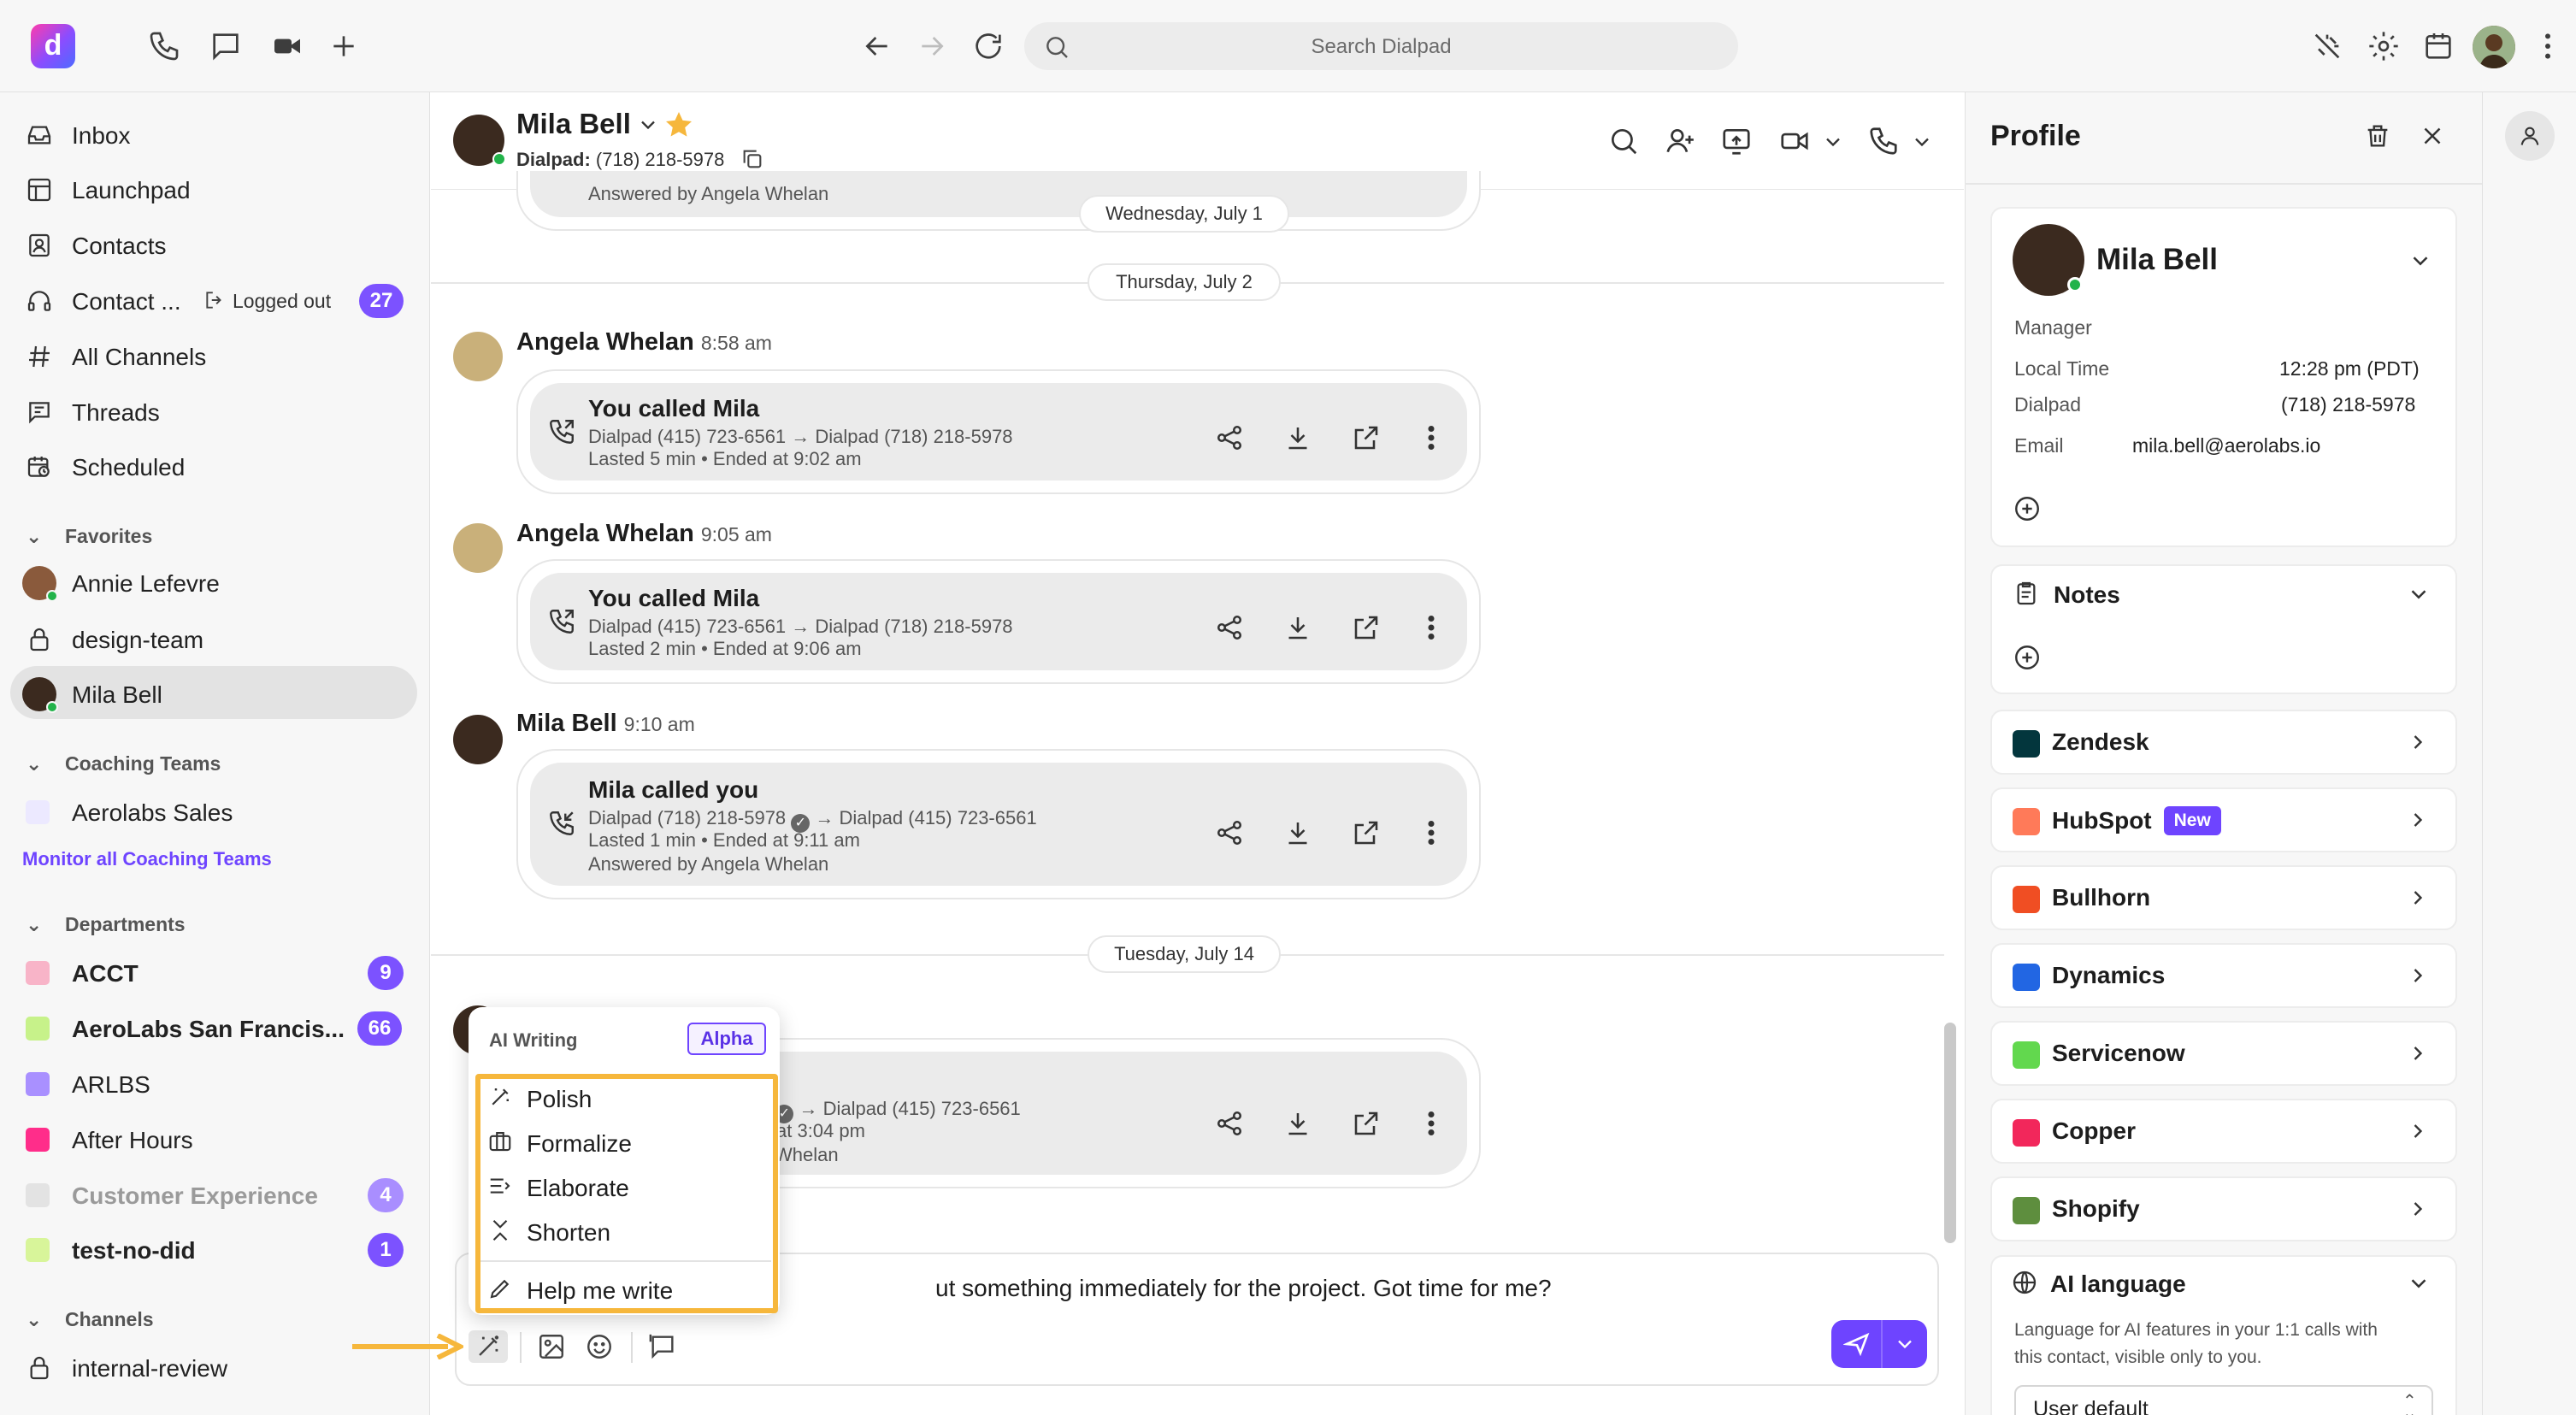 The image size is (2576, 1415). Describe the element at coordinates (89, 536) in the screenshot. I see `favorites-section-header: ⌄ Favorites` at that location.